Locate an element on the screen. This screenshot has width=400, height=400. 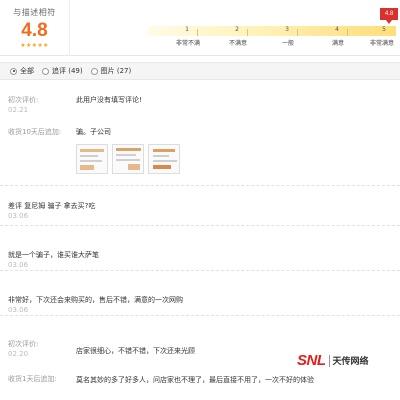
review-image-list is located at coordinates (130, 159).